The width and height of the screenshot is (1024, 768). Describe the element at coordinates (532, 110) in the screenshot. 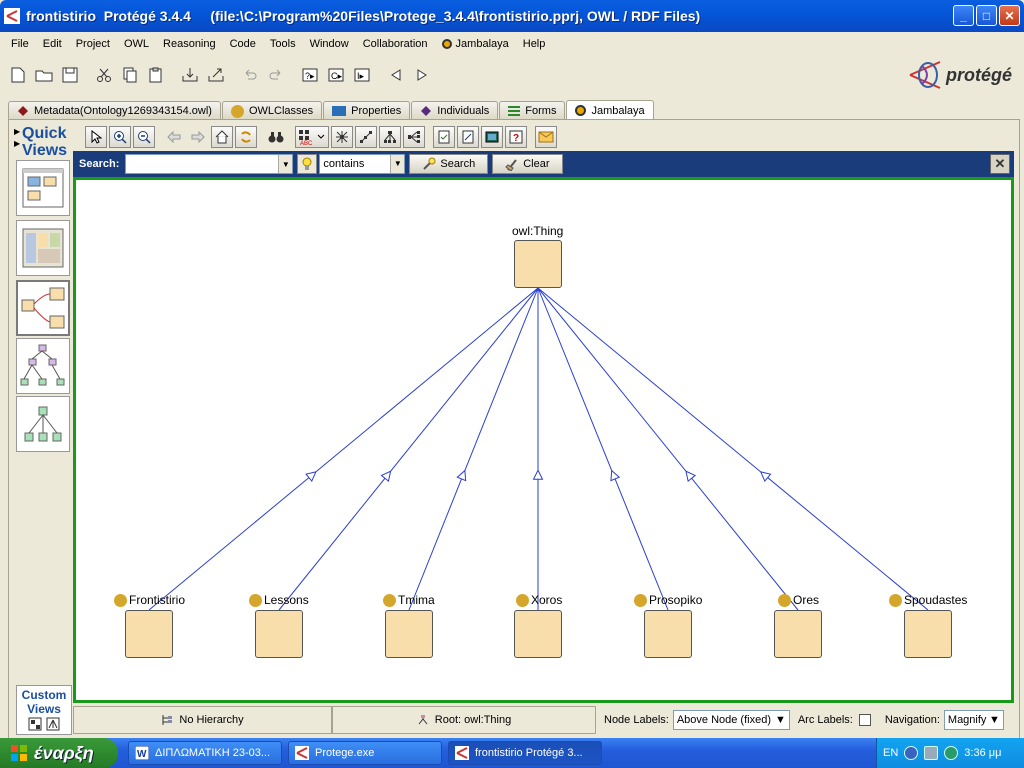

I see `tab-forms: Forms` at that location.